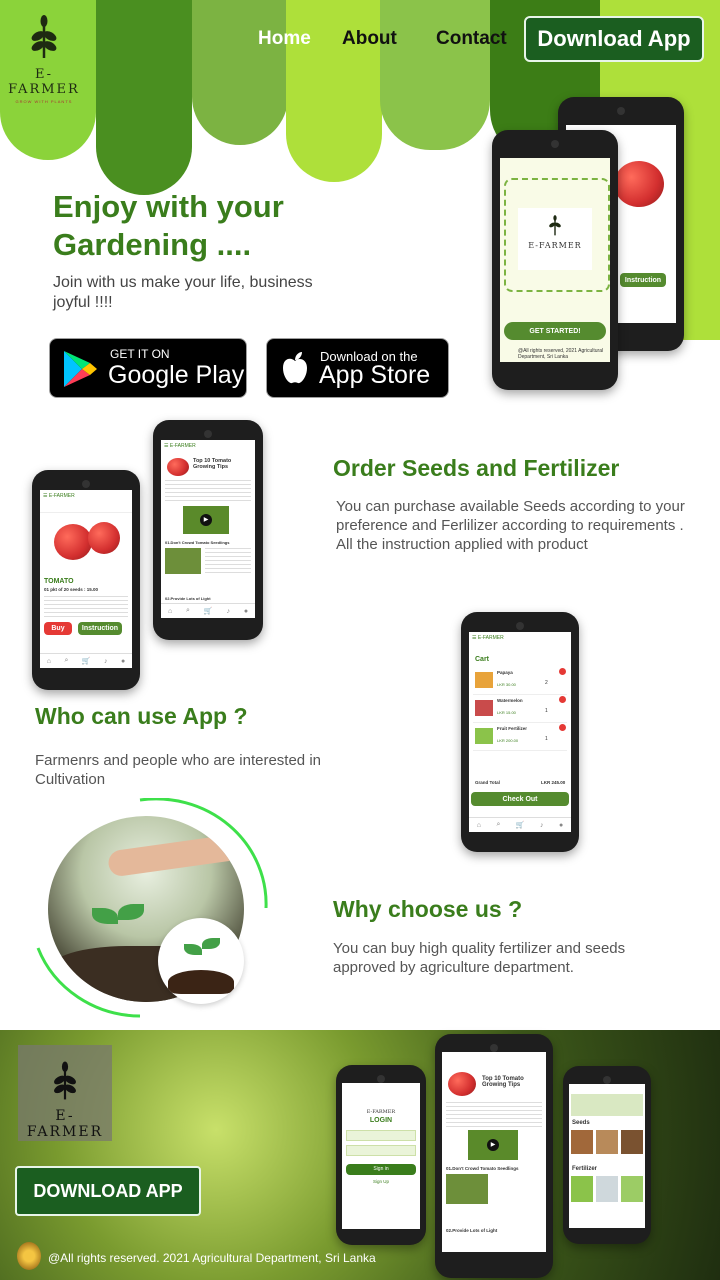  Describe the element at coordinates (546, 683) in the screenshot. I see `cart-item-qty: 2` at that location.